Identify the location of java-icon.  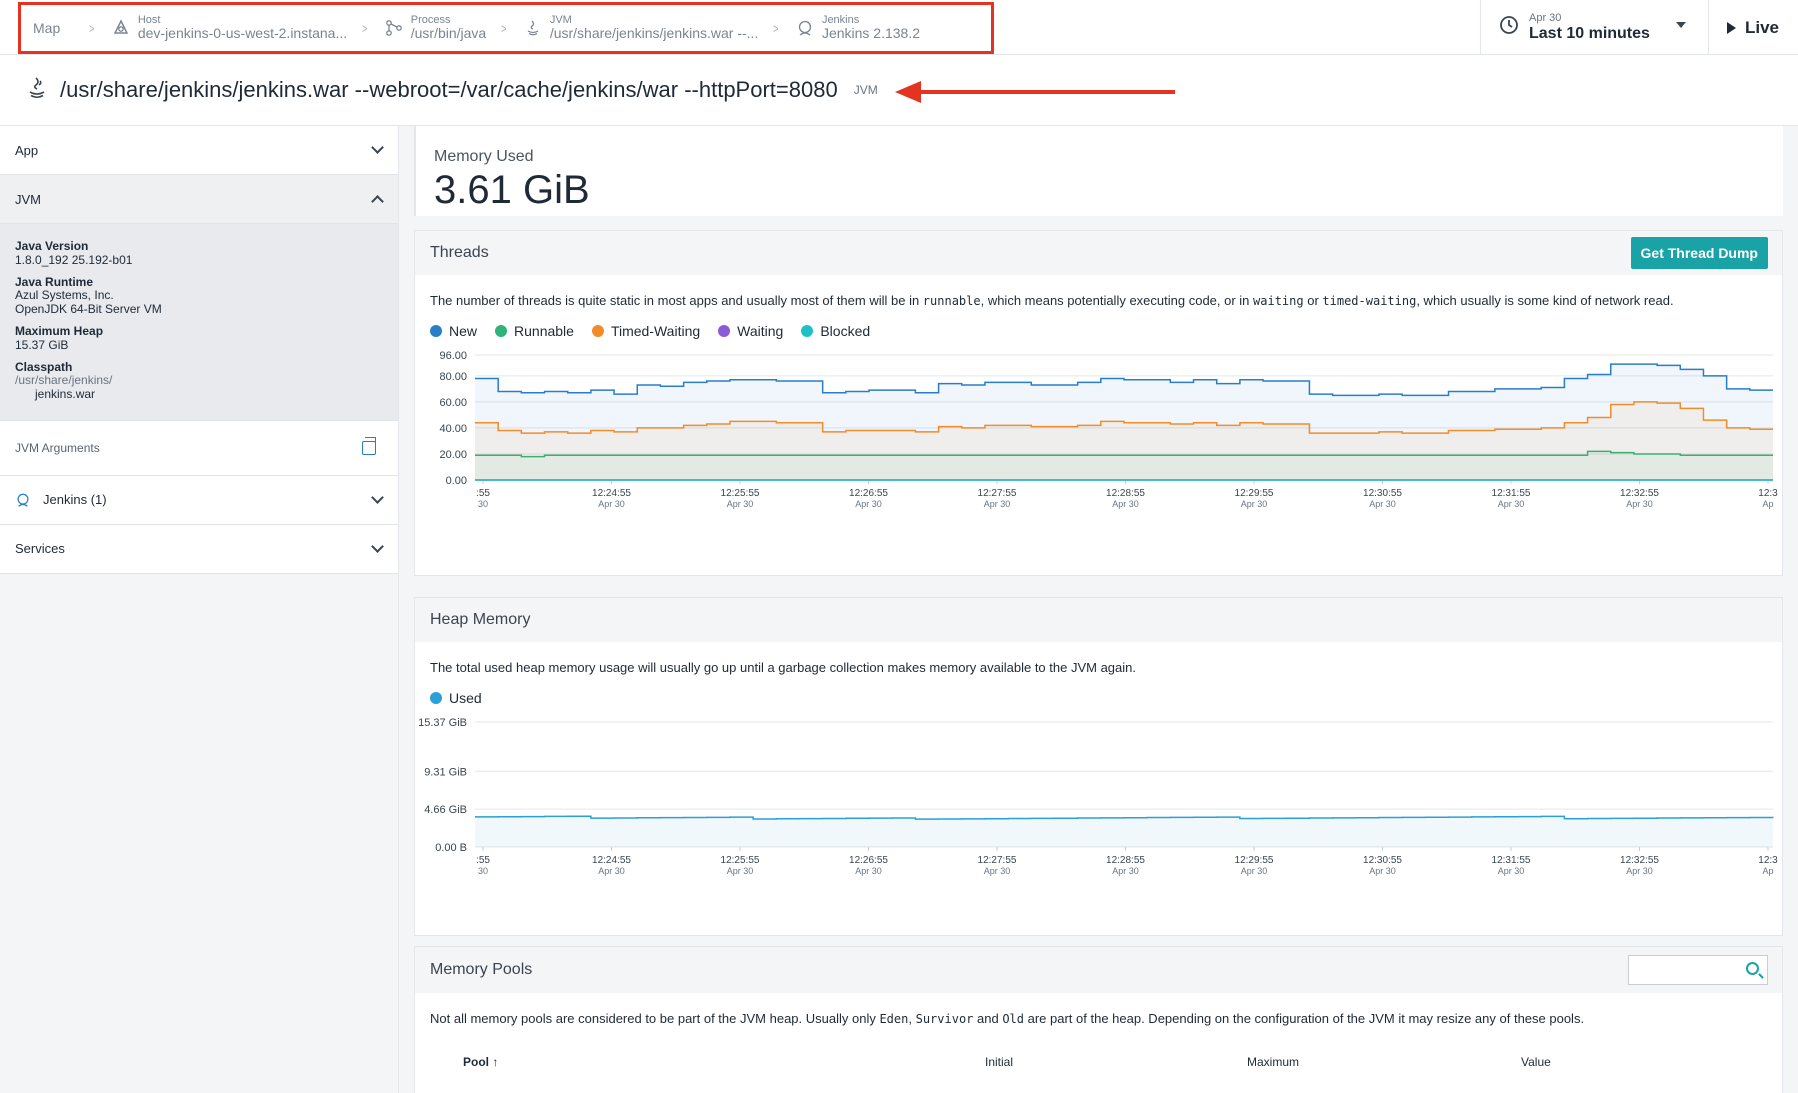
(533, 28).